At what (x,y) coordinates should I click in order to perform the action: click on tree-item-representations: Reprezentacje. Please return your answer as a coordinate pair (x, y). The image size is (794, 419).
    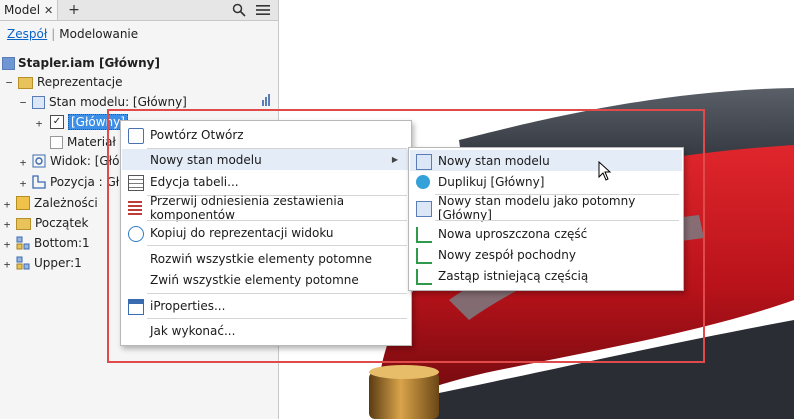
    Looking at the image, I should click on (70, 82).